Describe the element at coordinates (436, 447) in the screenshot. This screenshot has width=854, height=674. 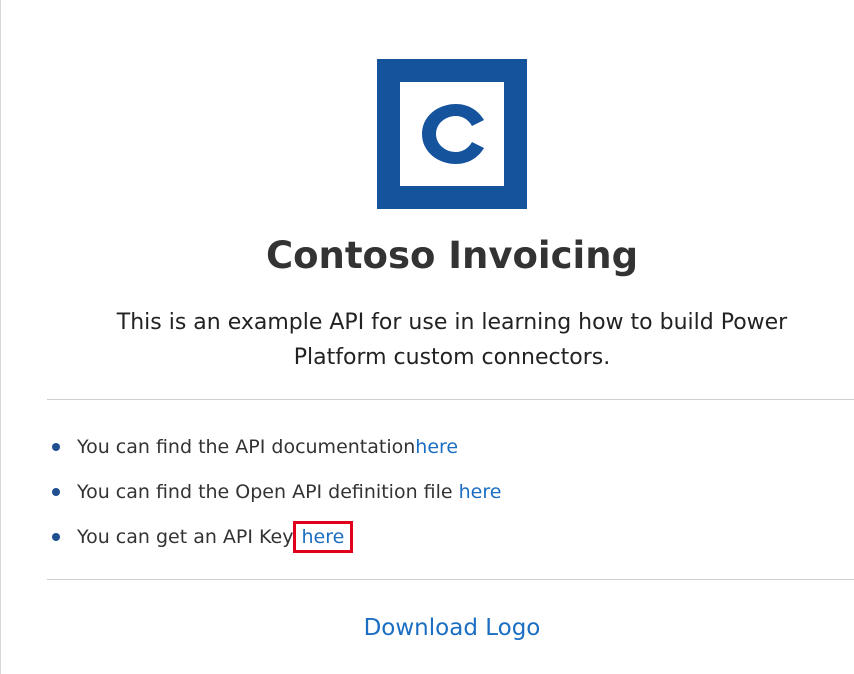
I see `api-documentation-link: here` at that location.